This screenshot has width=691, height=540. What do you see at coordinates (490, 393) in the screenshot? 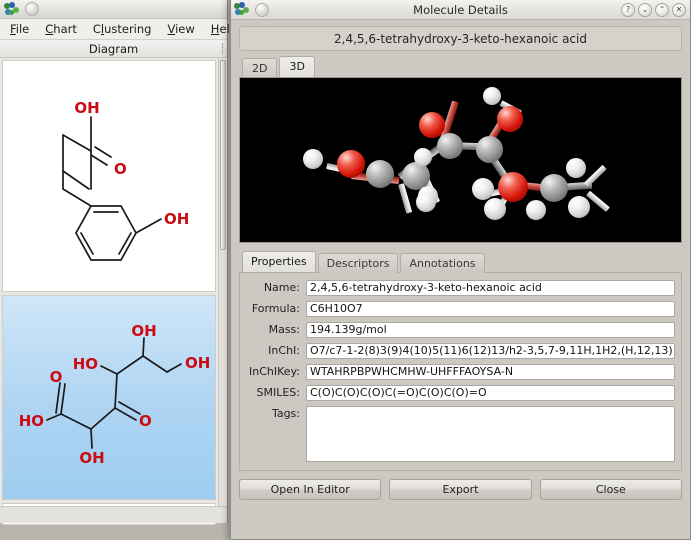
I see `smiles-field: C(O)C(O)C(O)C(=O)C(O)C(O)=O` at bounding box center [490, 393].